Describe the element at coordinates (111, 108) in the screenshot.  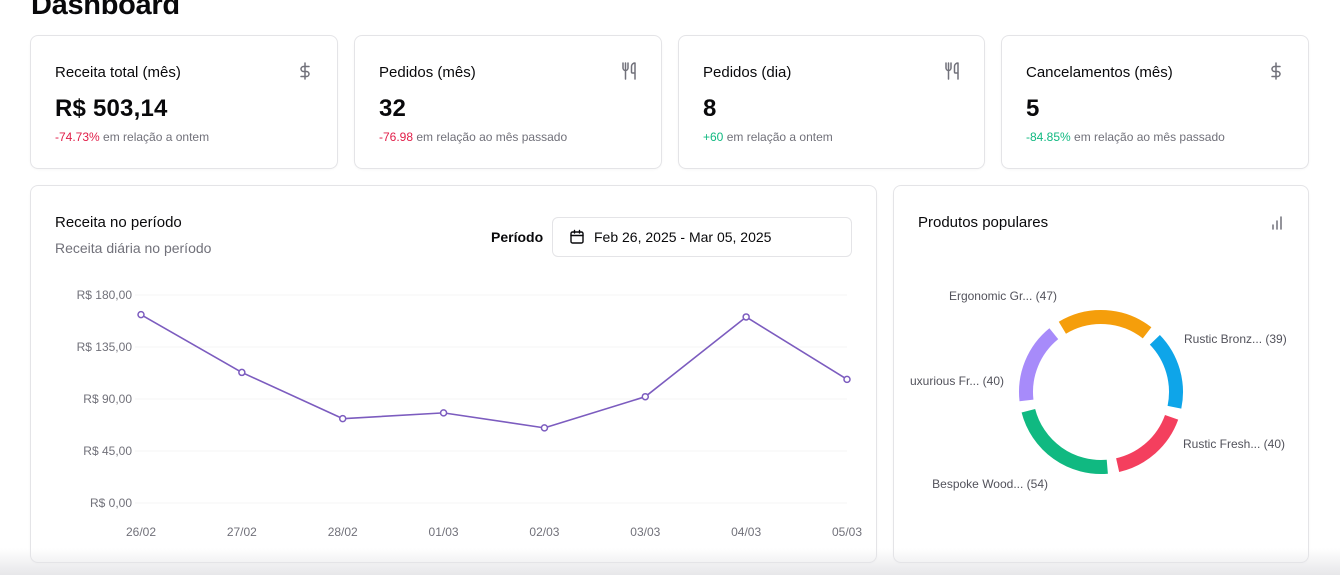
I see `kpi-value: R$ 503,14` at that location.